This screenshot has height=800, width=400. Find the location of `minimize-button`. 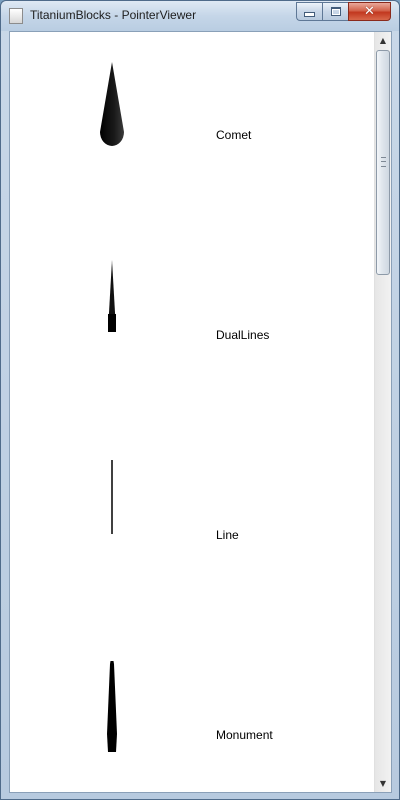

minimize-button is located at coordinates (309, 11).